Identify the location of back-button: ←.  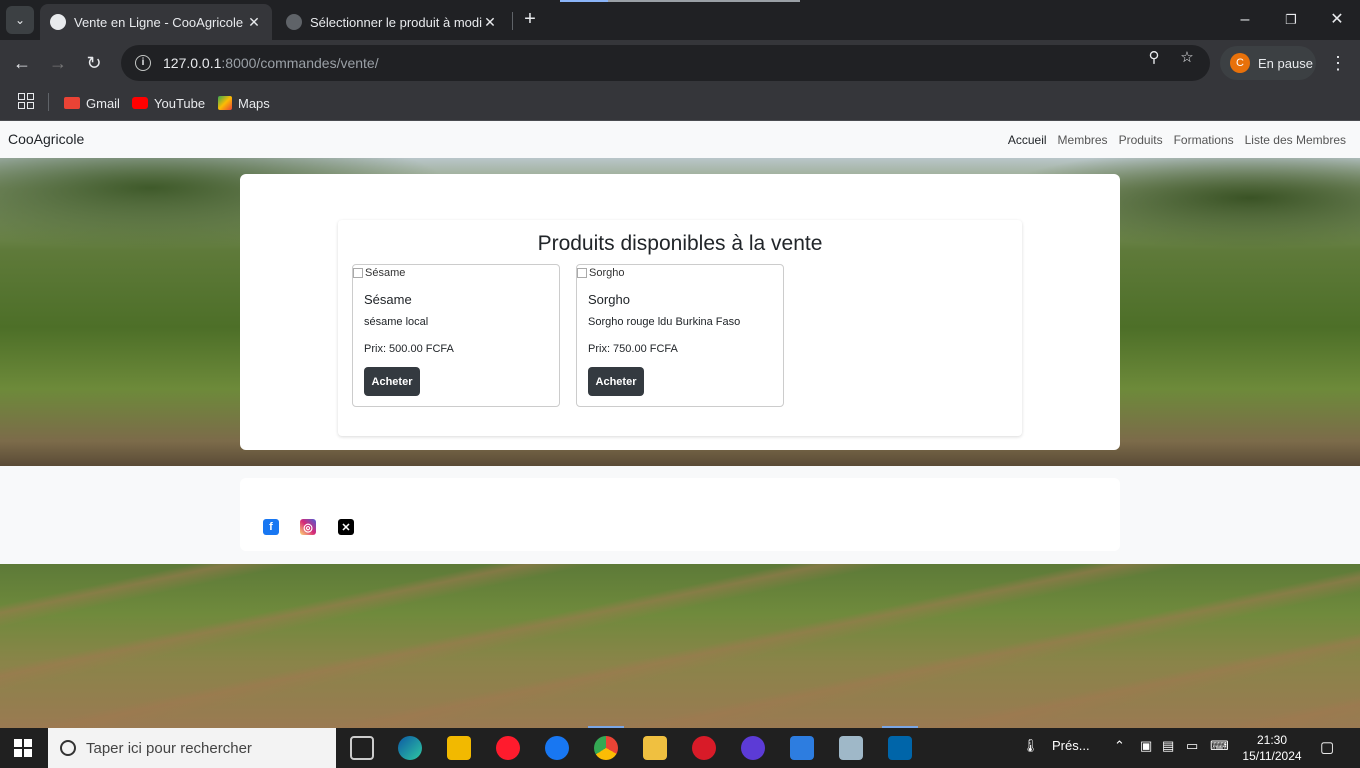
(22, 63).